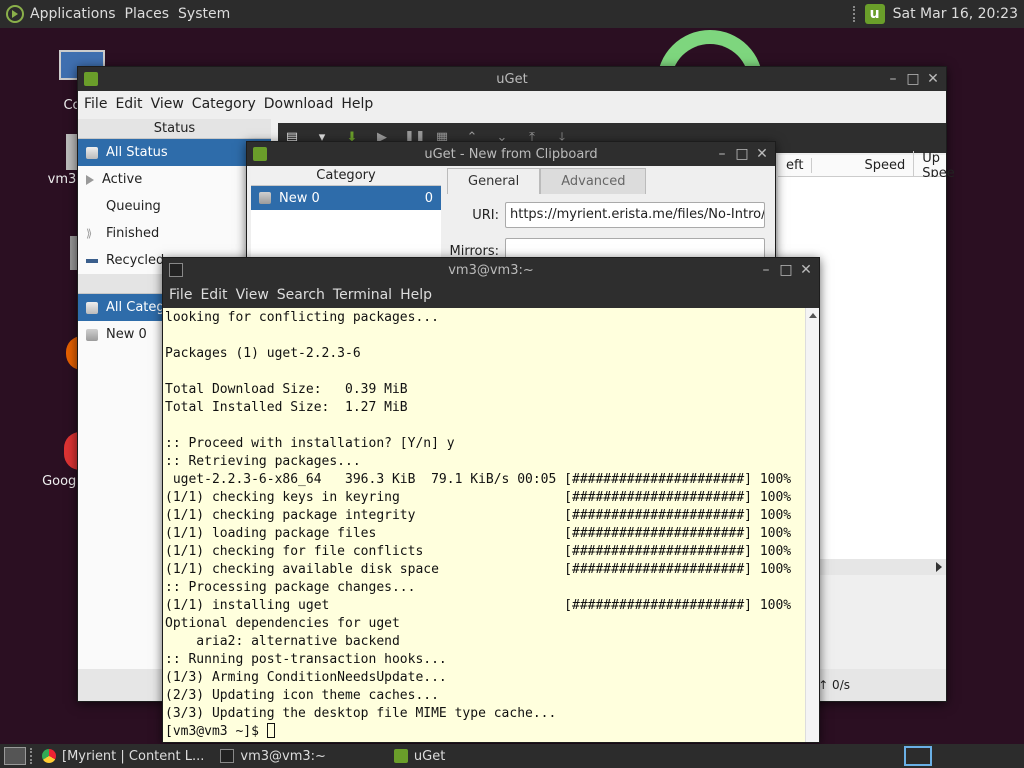  I want to click on status-item-queuing: Queuing, so click(174, 206).